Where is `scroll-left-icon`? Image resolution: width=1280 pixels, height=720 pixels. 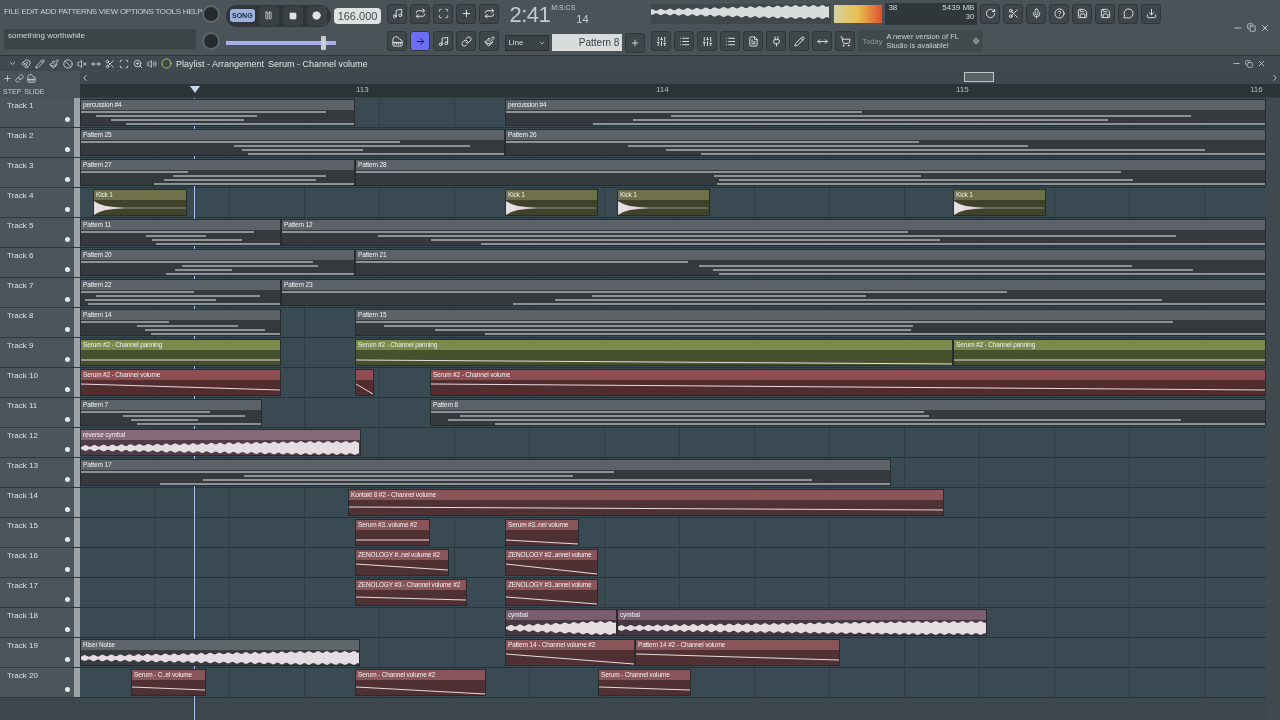
scroll-left-icon is located at coordinates (85, 77).